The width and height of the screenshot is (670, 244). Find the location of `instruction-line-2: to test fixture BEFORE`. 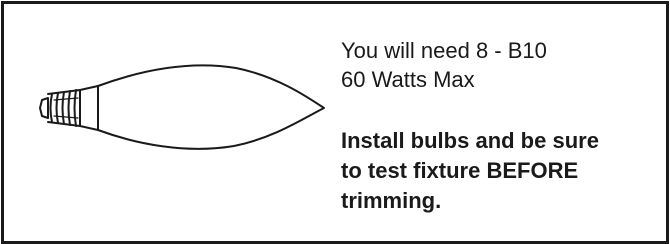

instruction-line-2: to test fixture BEFORE is located at coordinates (460, 170).